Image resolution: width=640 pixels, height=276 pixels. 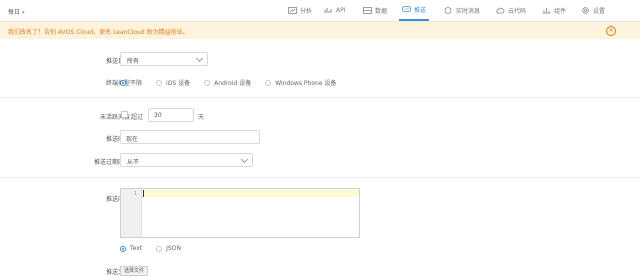 I want to click on nav-item-analytics: 分析, so click(x=300, y=10).